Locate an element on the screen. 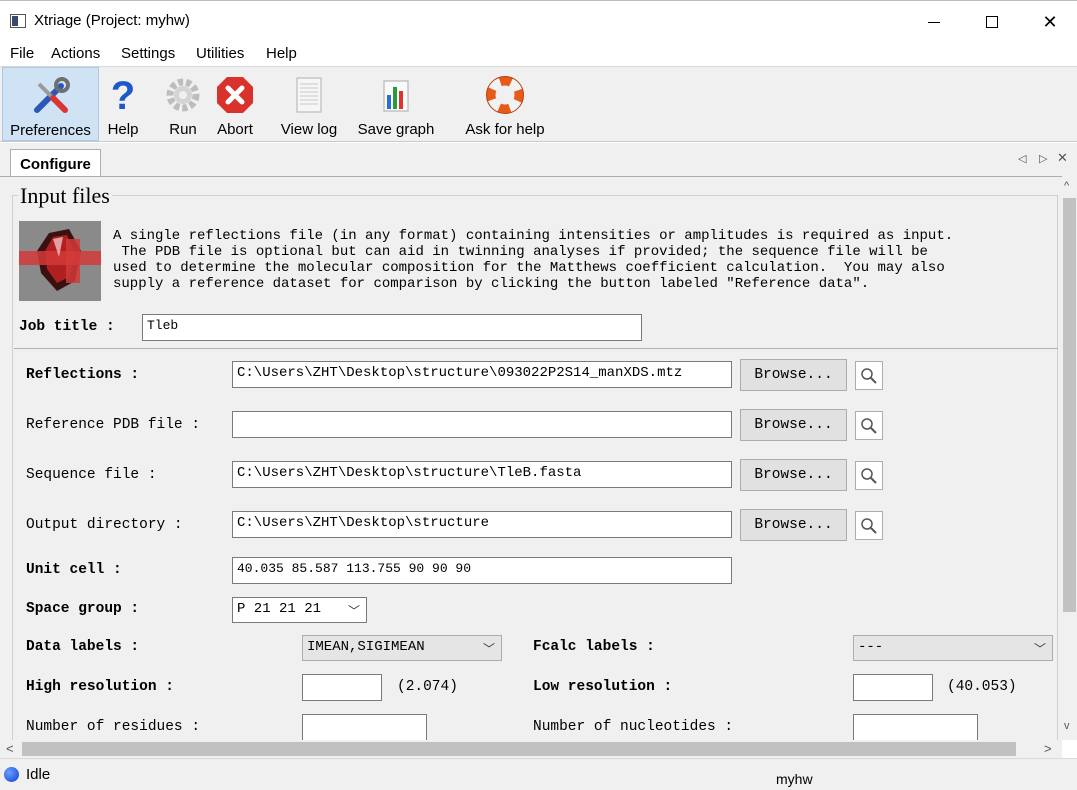  reference-pdb-search-button is located at coordinates (869, 425).